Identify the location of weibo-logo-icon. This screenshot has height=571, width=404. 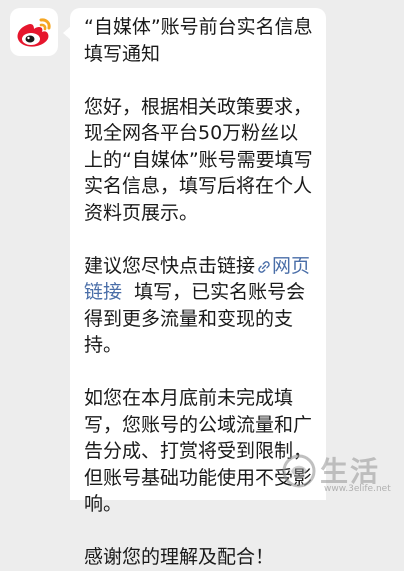
(34, 32).